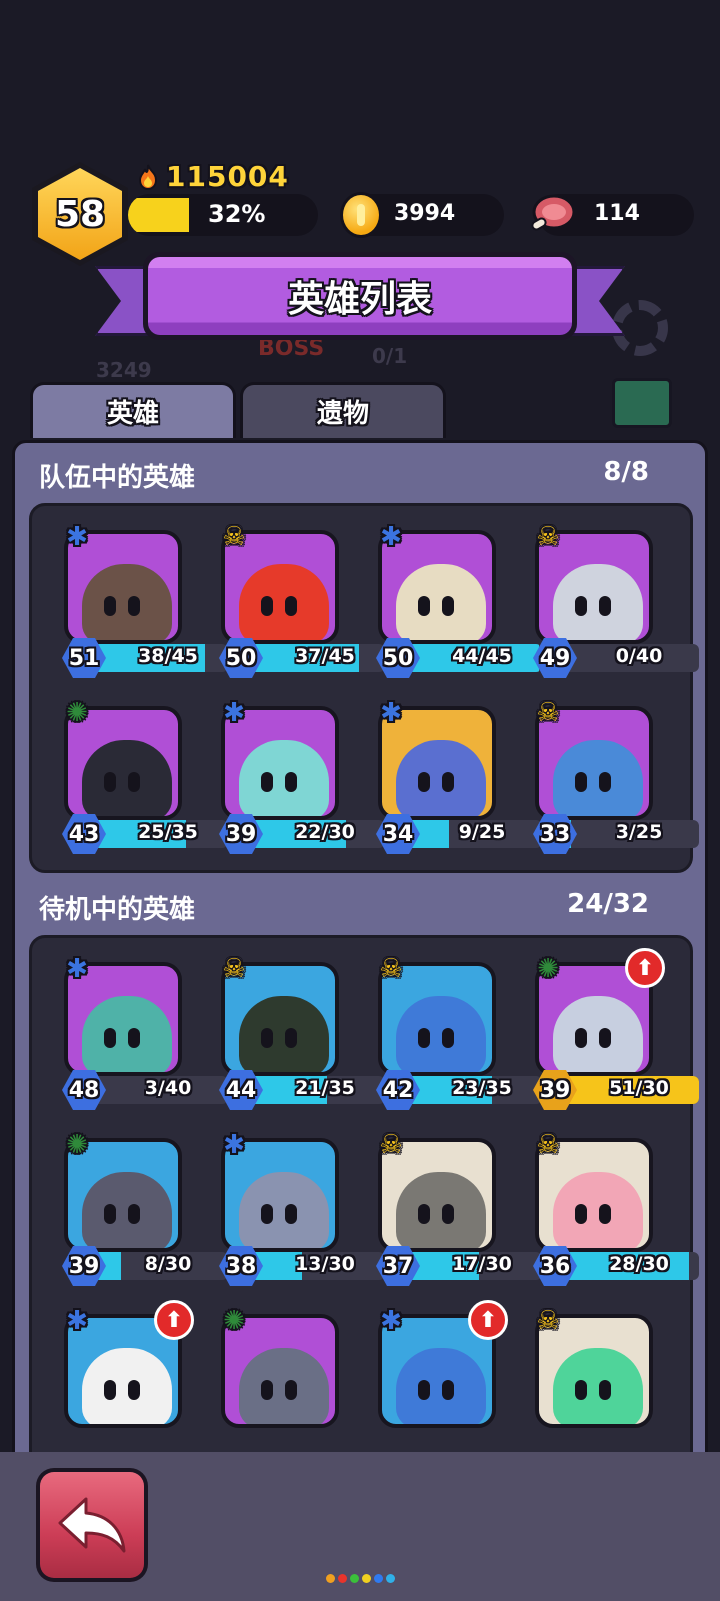  Describe the element at coordinates (272, 1376) in the screenshot. I see `hero-card: ✺` at that location.